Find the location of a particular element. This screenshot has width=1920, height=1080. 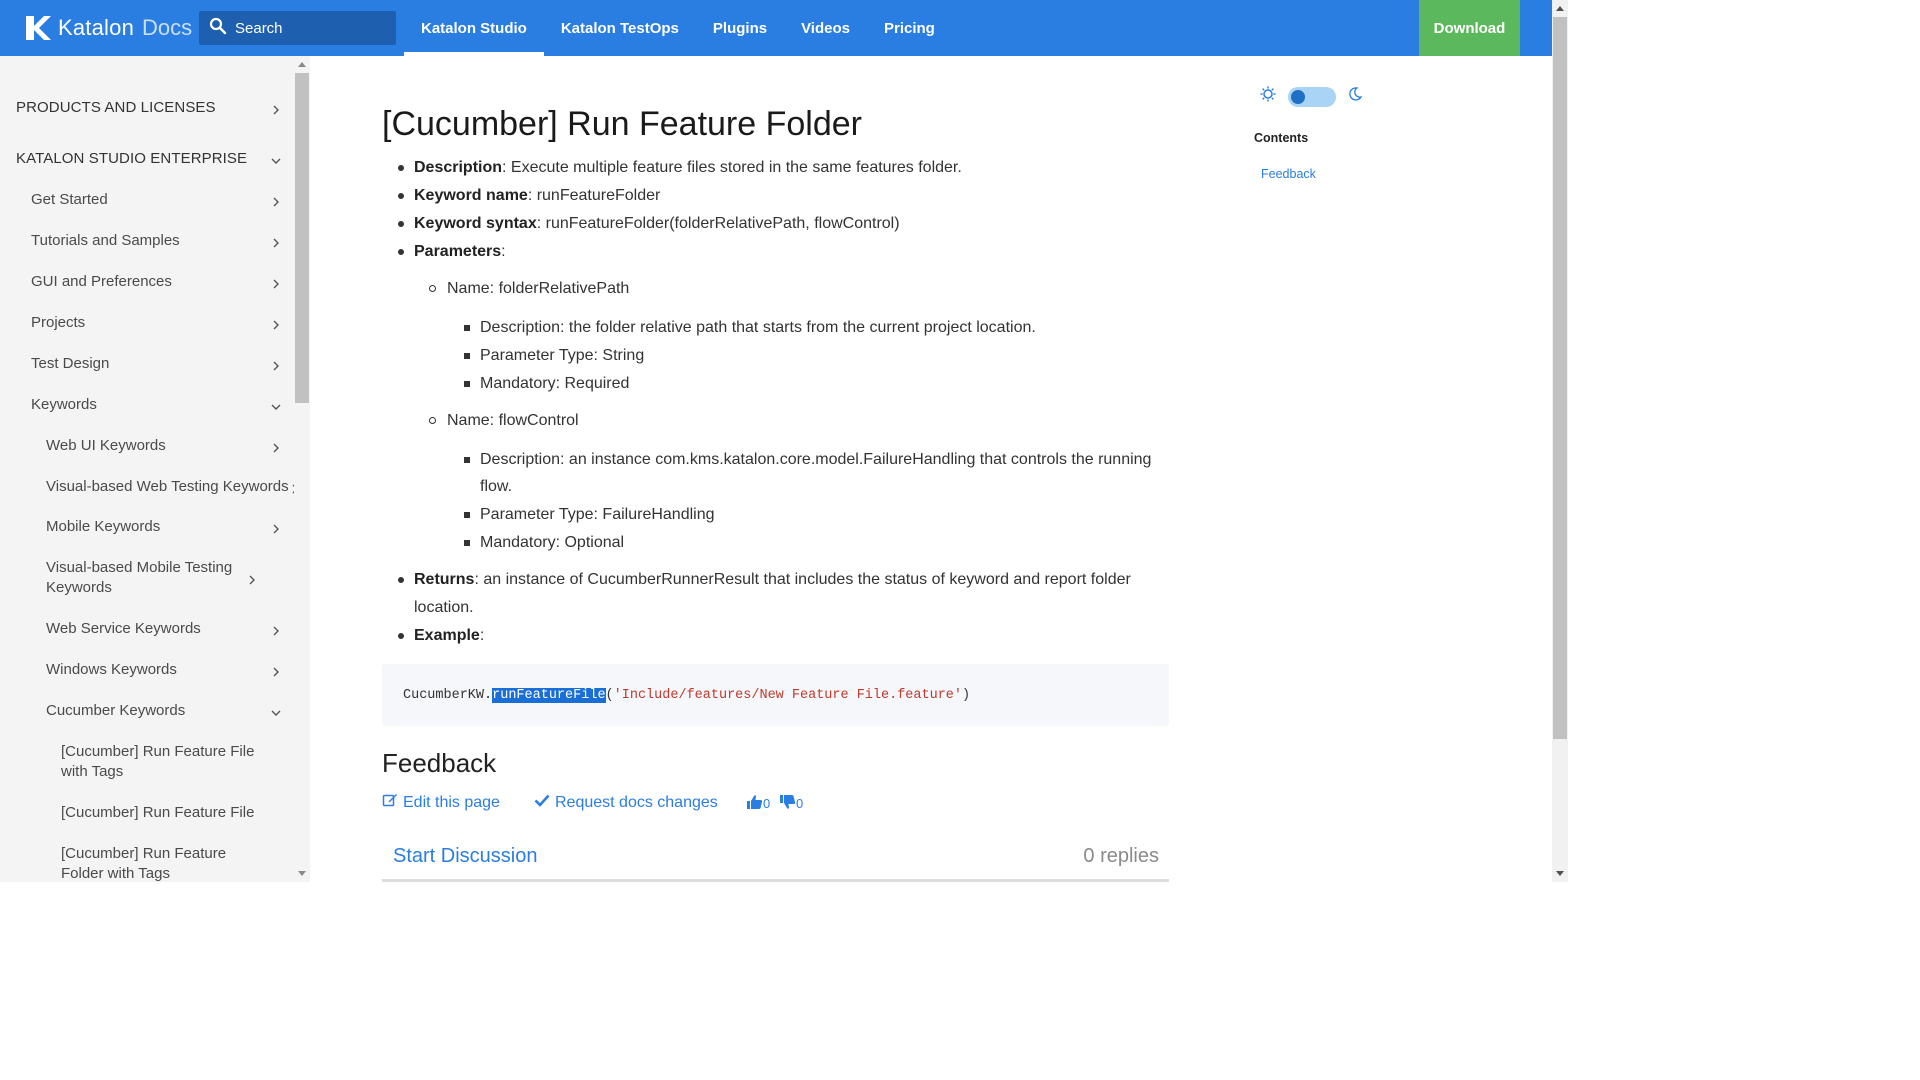

downvote-count: 0 is located at coordinates (800, 803).